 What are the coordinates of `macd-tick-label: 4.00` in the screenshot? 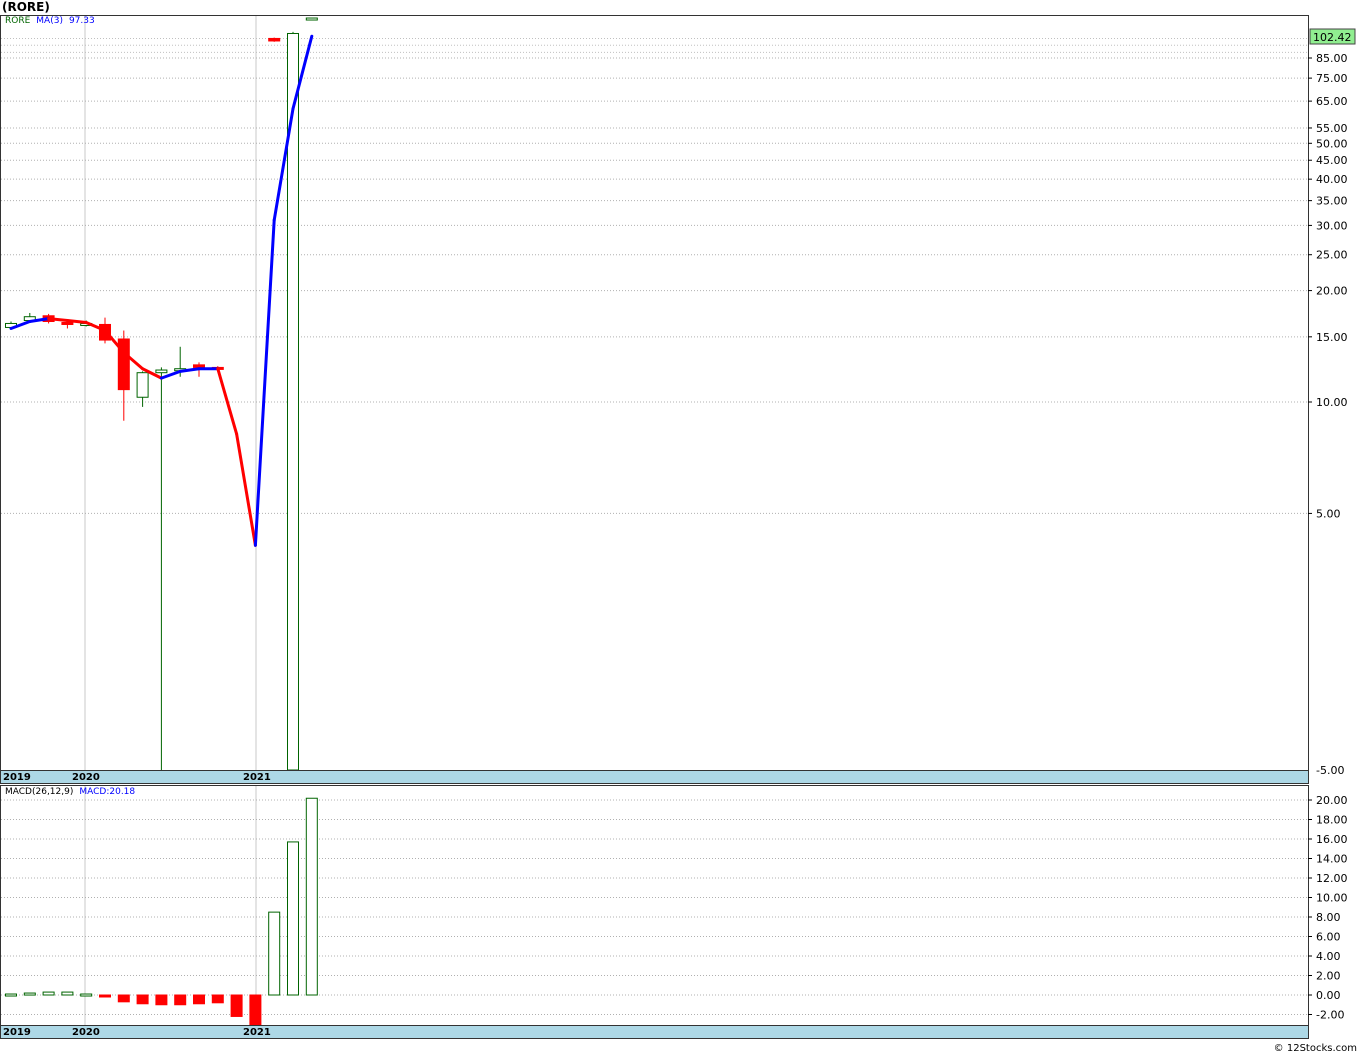 It's located at (1328, 956).